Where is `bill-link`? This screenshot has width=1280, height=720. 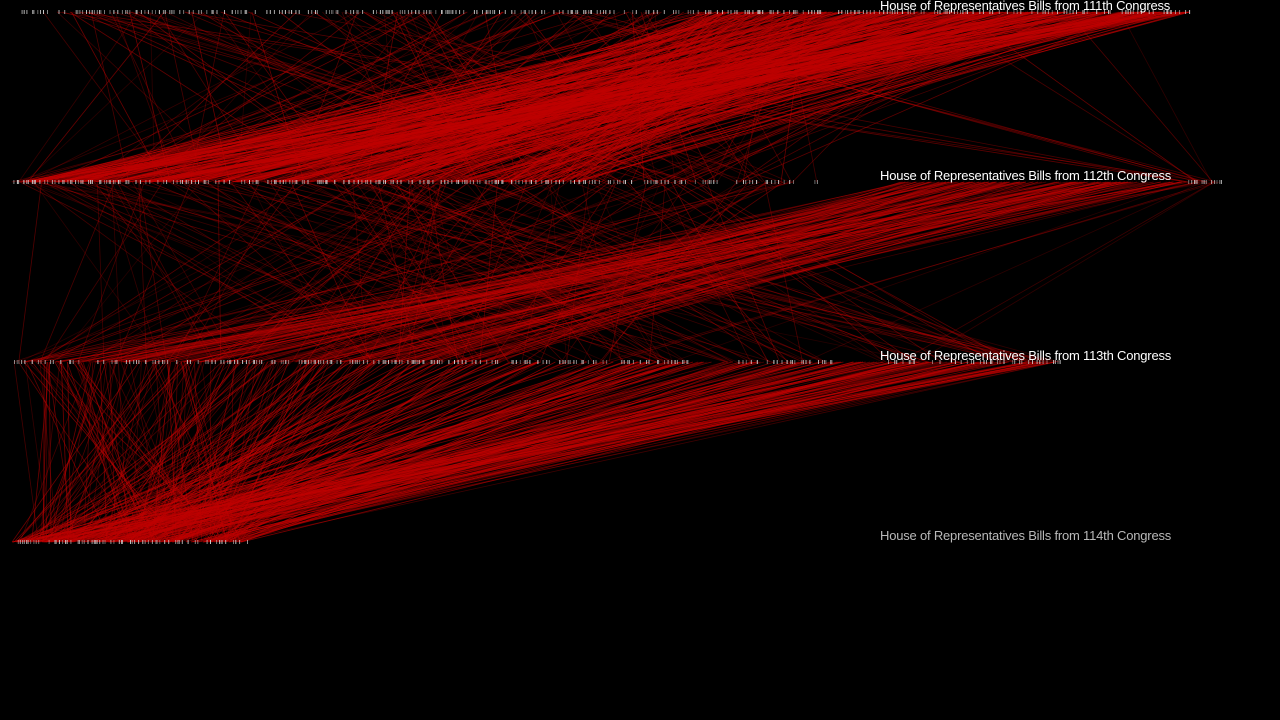
bill-link is located at coordinates (78, 97).